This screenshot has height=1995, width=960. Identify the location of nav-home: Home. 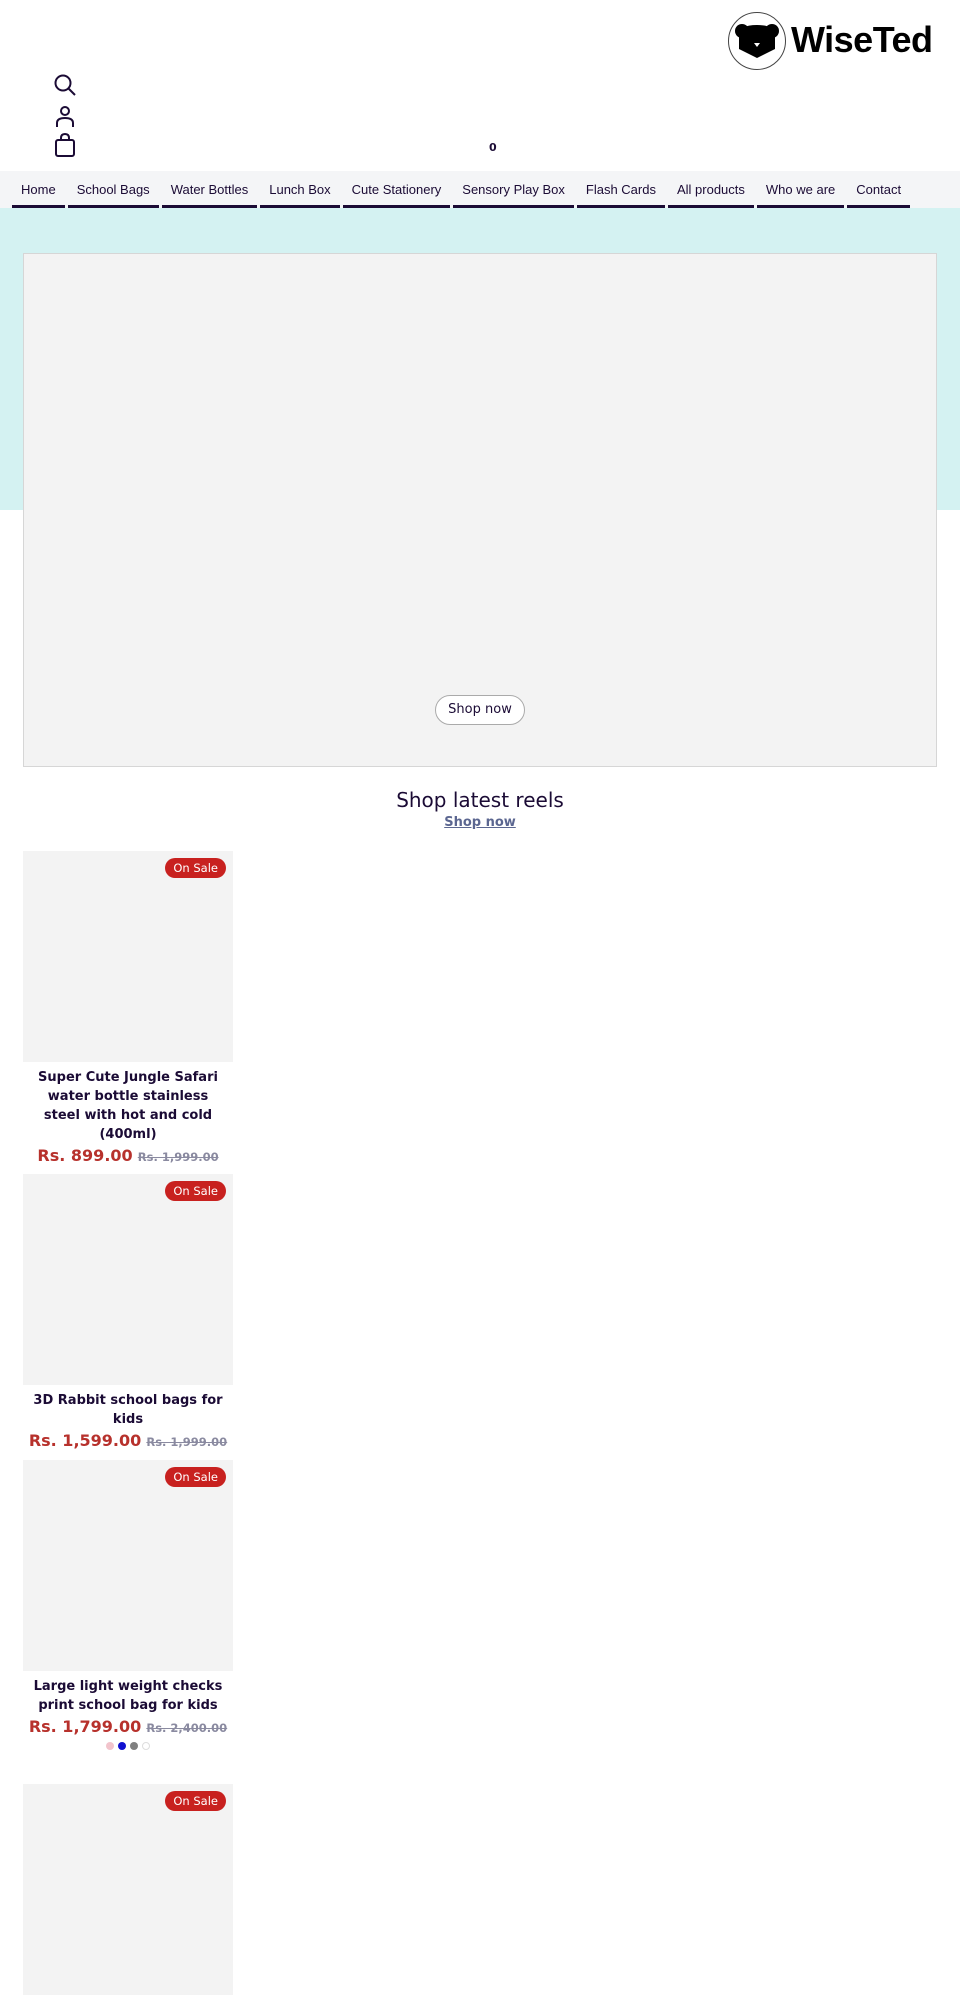
(38, 189).